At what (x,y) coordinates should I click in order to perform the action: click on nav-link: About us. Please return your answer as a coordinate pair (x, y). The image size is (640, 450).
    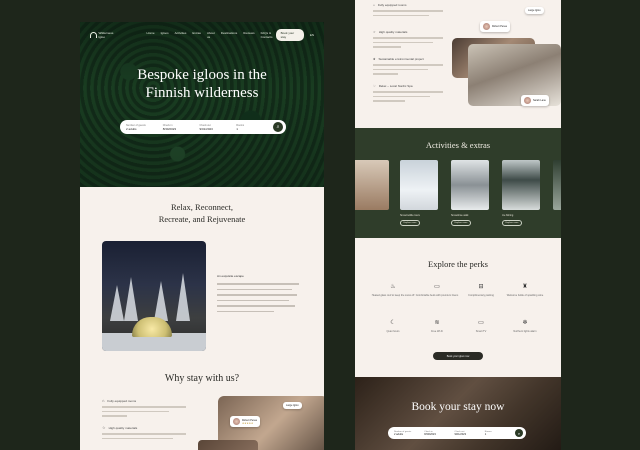
    Looking at the image, I should click on (211, 35).